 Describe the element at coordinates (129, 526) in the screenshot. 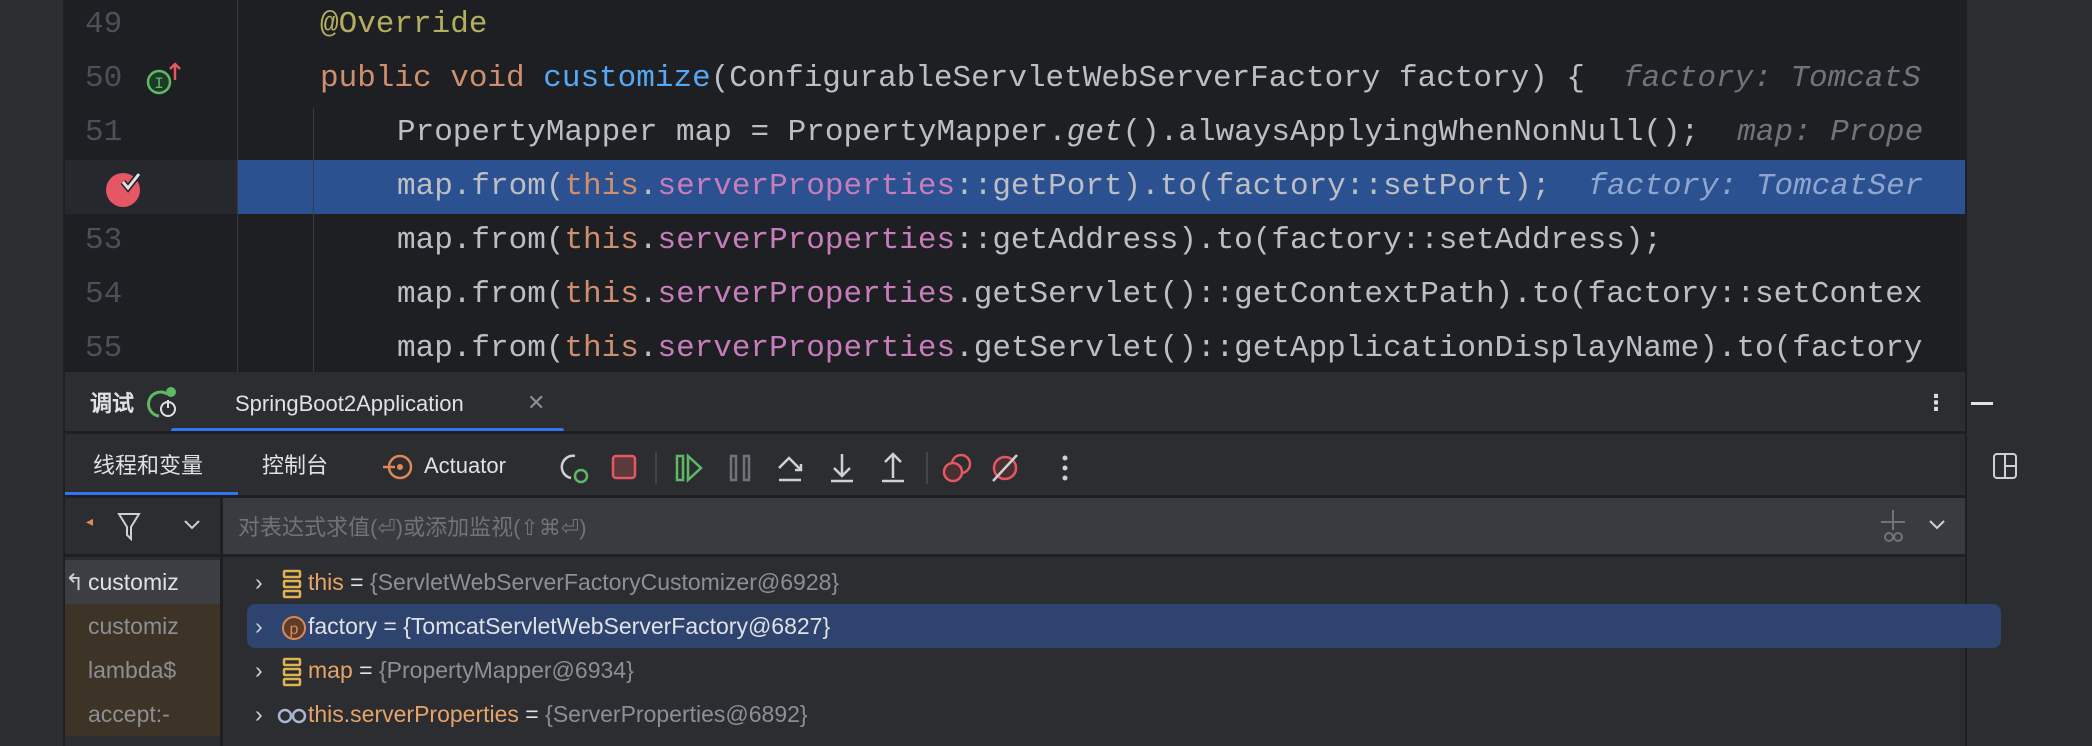

I see `filter-icon` at that location.